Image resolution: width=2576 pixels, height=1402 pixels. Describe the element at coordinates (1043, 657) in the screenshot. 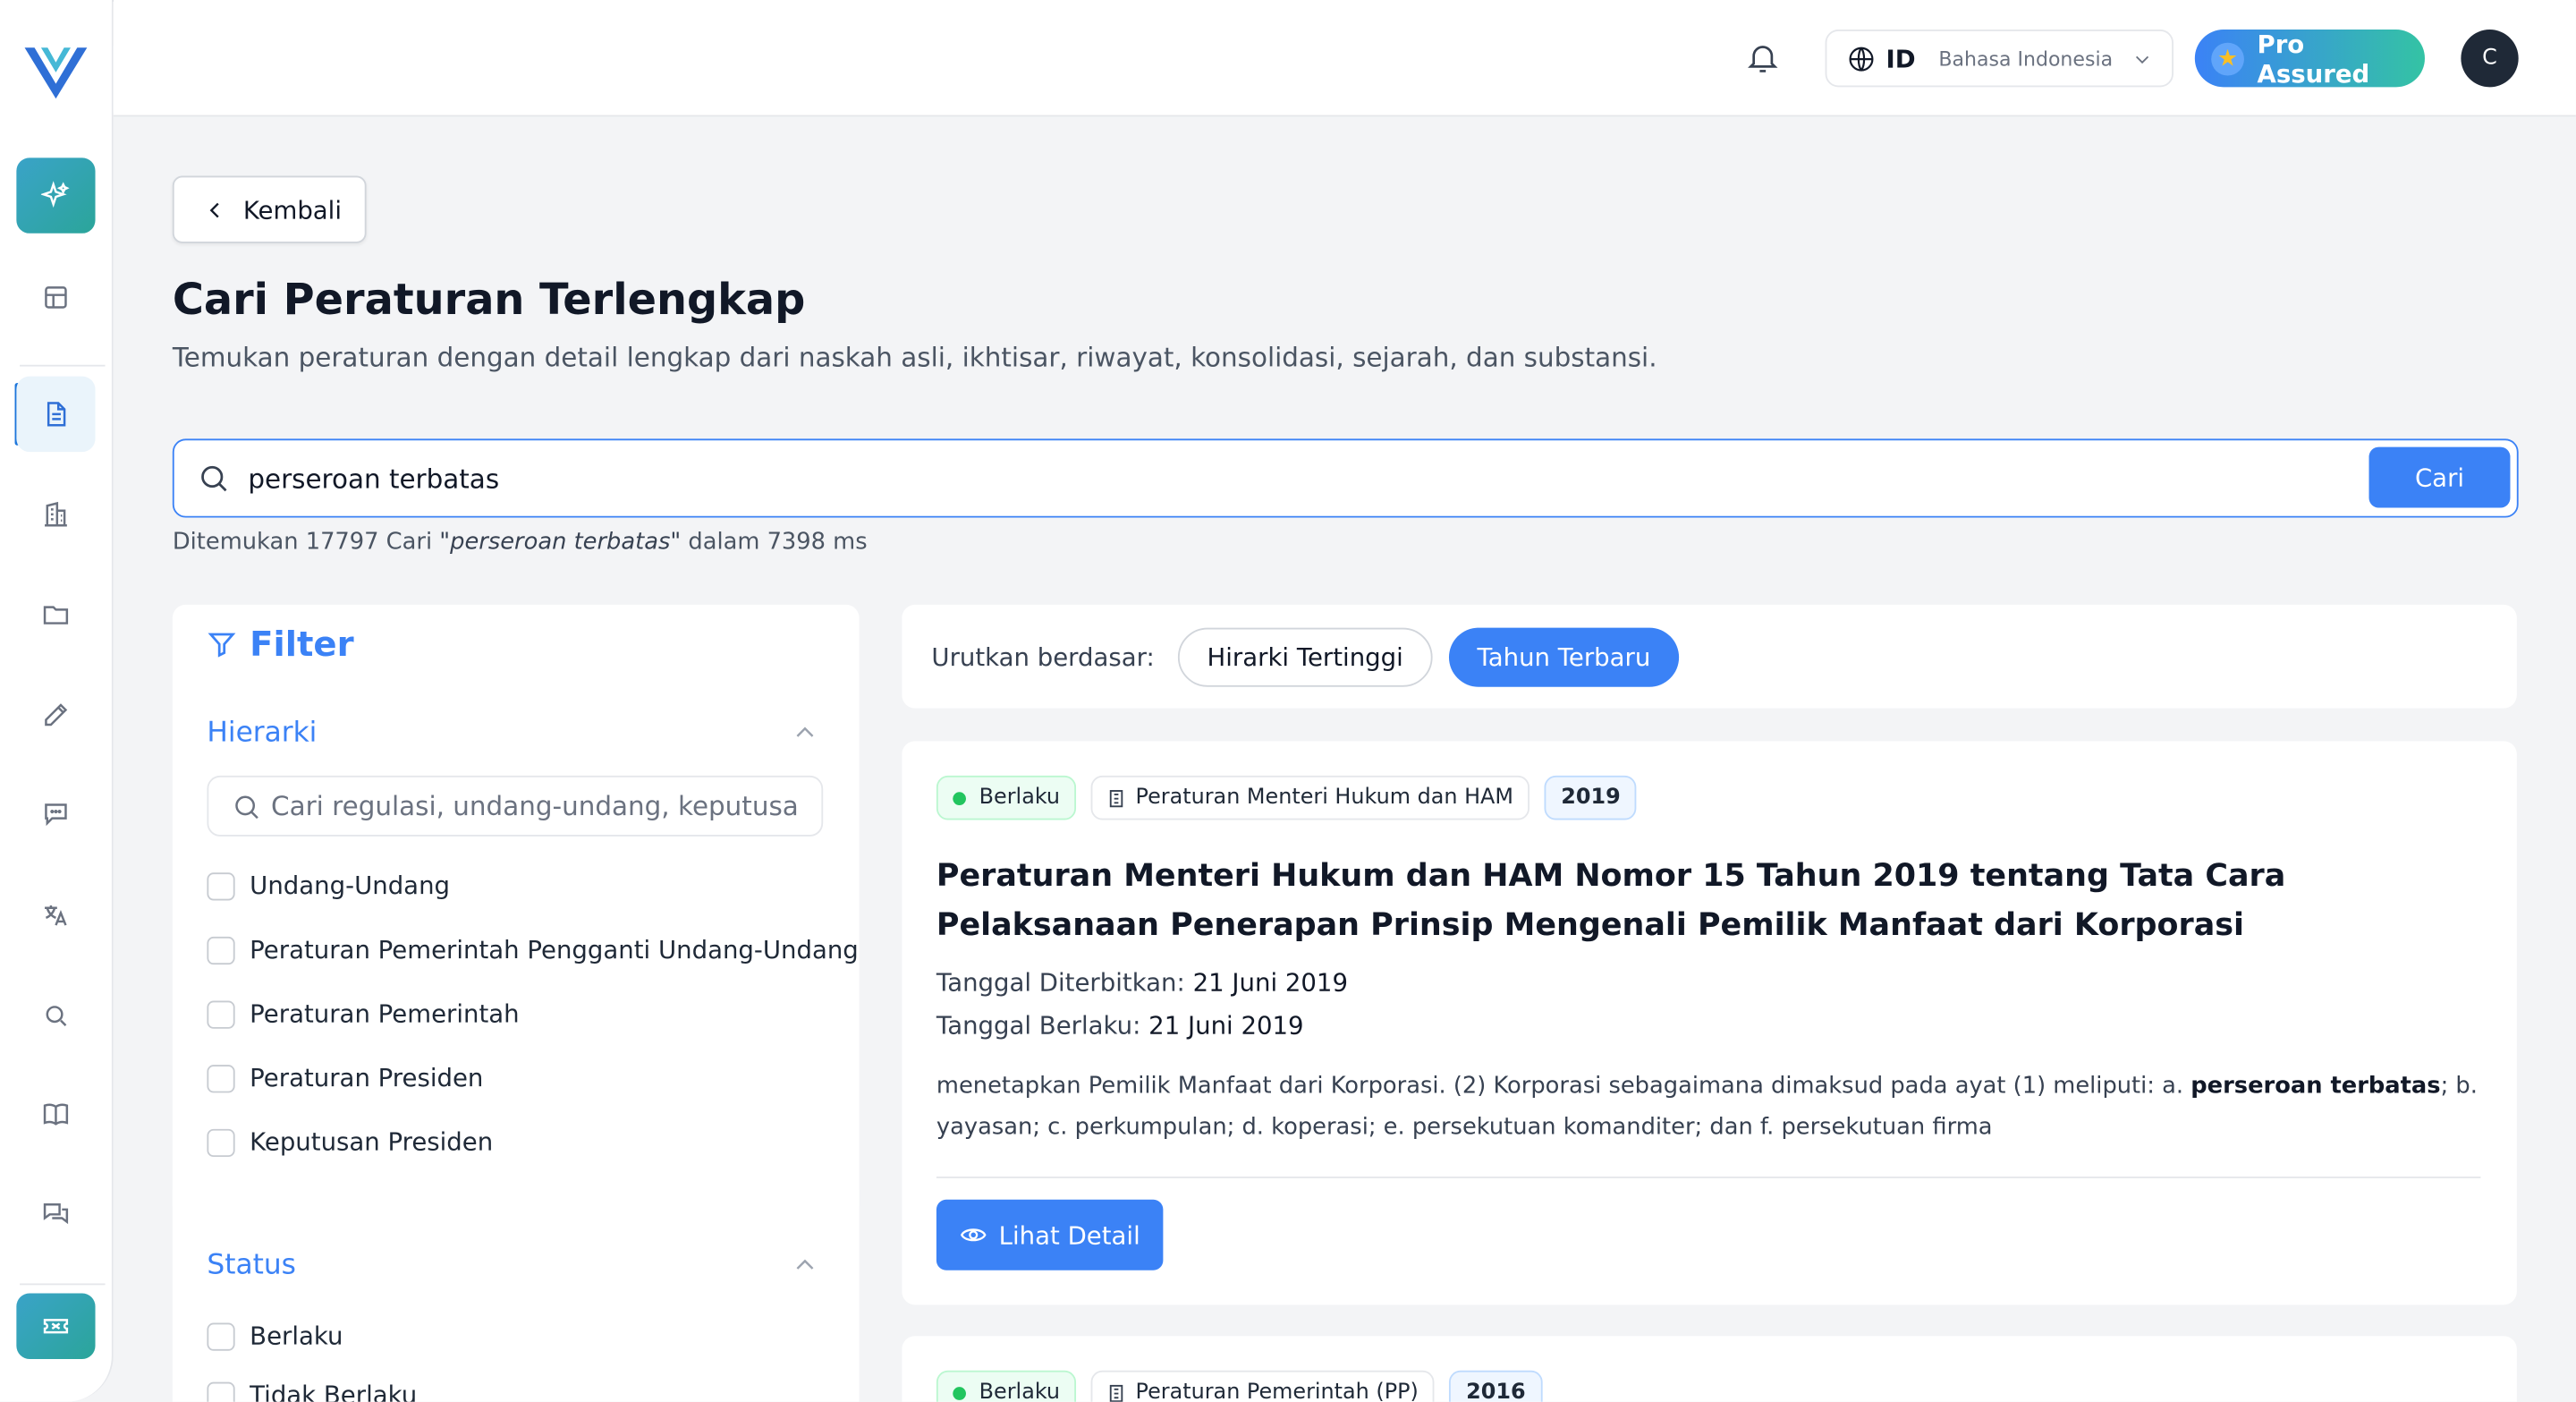

I see `sort-label: Urutkan berdasar:` at that location.